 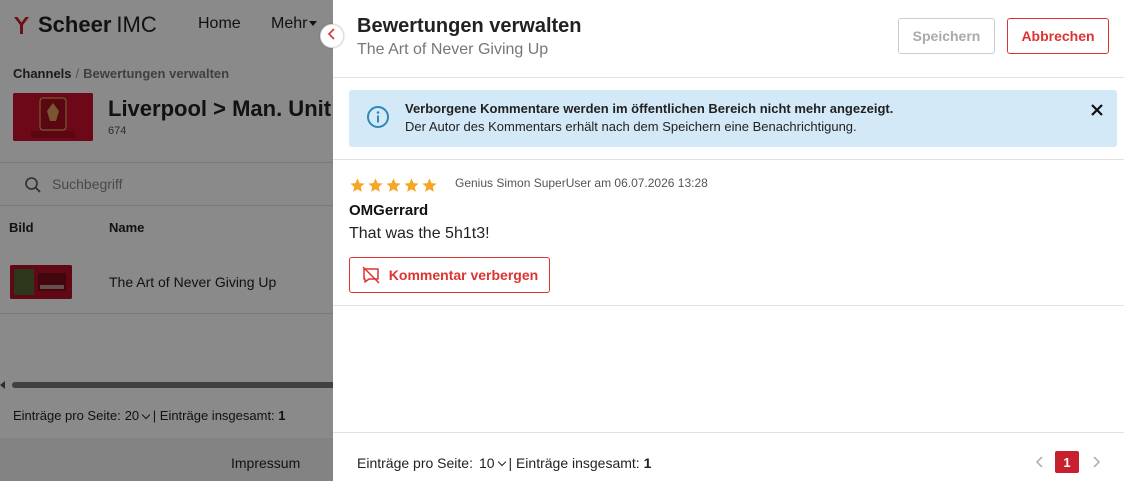 What do you see at coordinates (463, 275) in the screenshot?
I see `hide-comment-label: Kommentar verbergen` at bounding box center [463, 275].